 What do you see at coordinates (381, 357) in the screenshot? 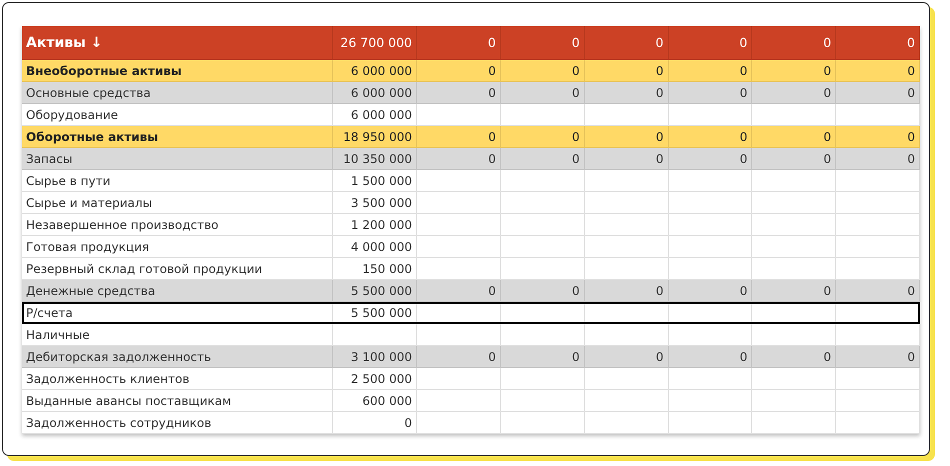
I see `table-cell: 3 100 000` at bounding box center [381, 357].